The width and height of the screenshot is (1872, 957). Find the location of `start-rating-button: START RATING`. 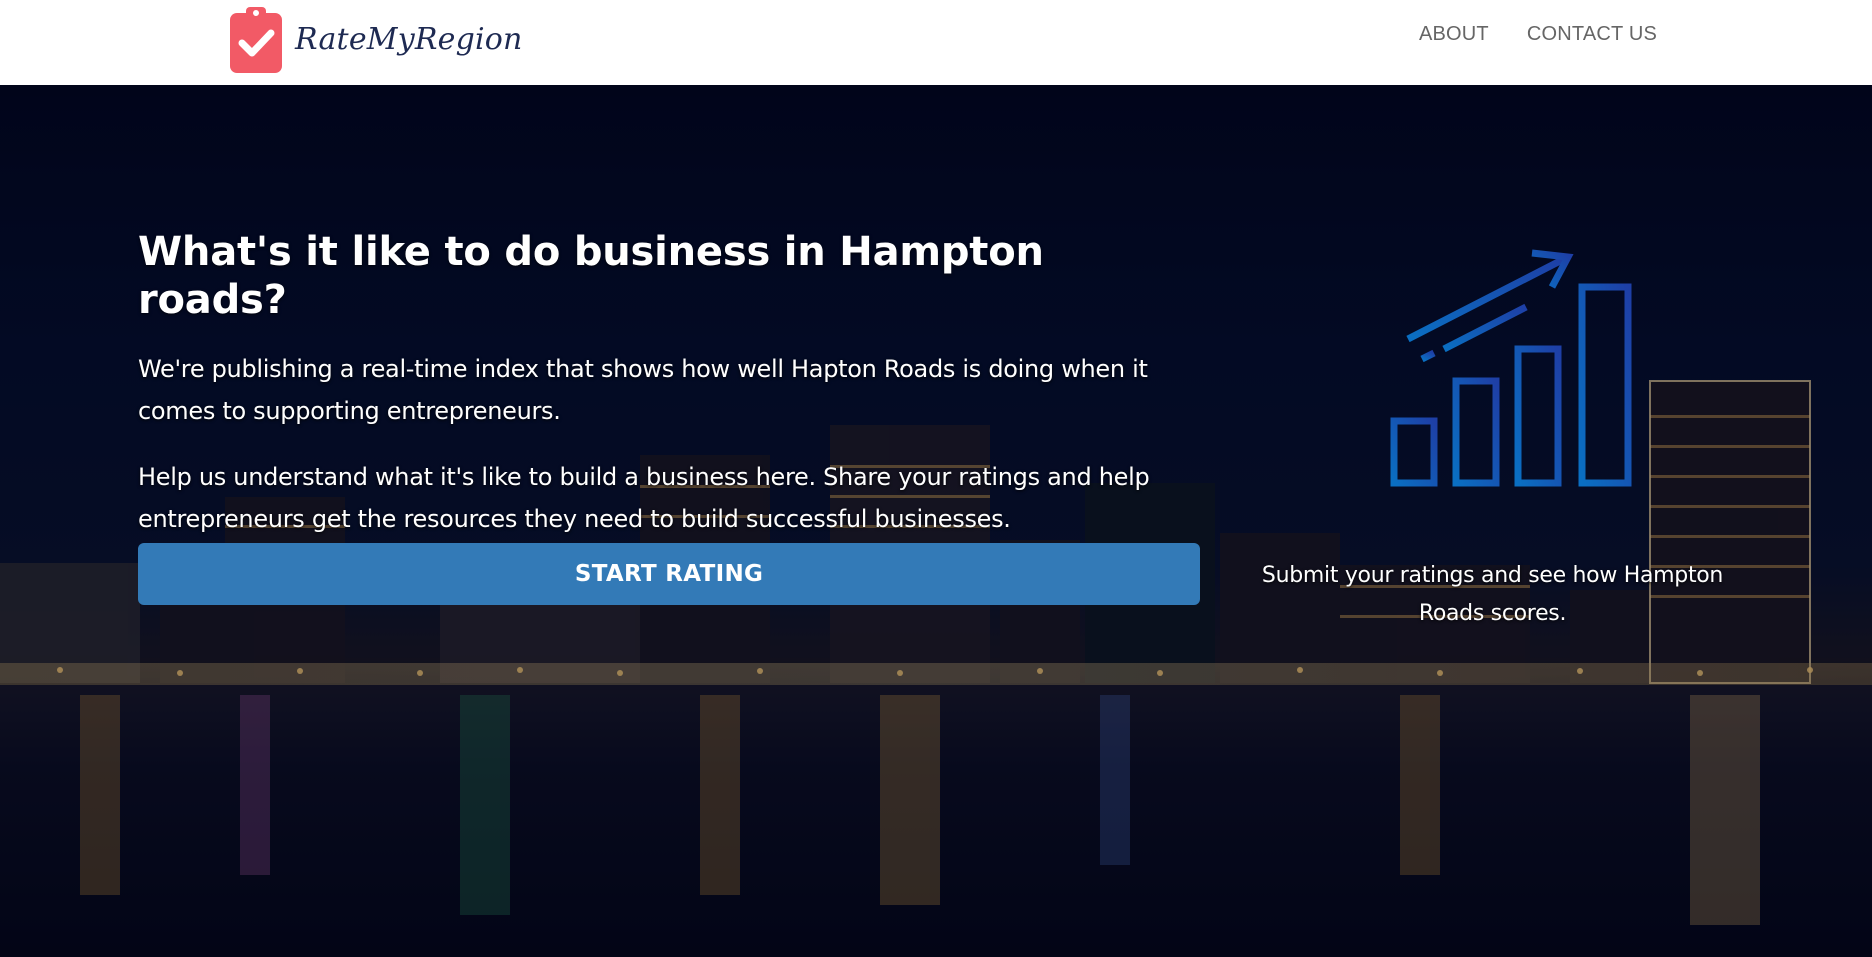

start-rating-button: START RATING is located at coordinates (669, 574).